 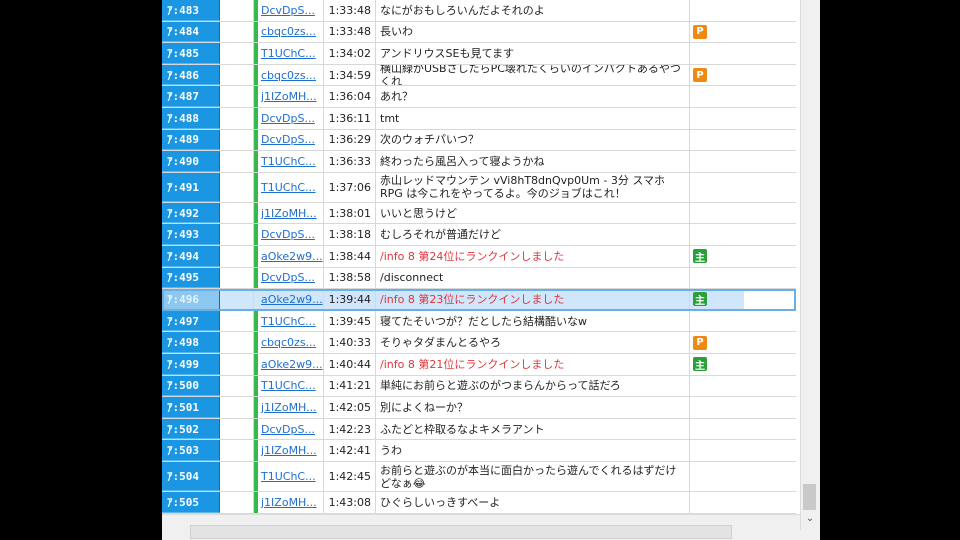 What do you see at coordinates (479, 429) in the screenshot?
I see `comment-row: ｱ:502 DcvDpS... 1:42:23 ふたどと枠取るなよキメラアント` at bounding box center [479, 429].